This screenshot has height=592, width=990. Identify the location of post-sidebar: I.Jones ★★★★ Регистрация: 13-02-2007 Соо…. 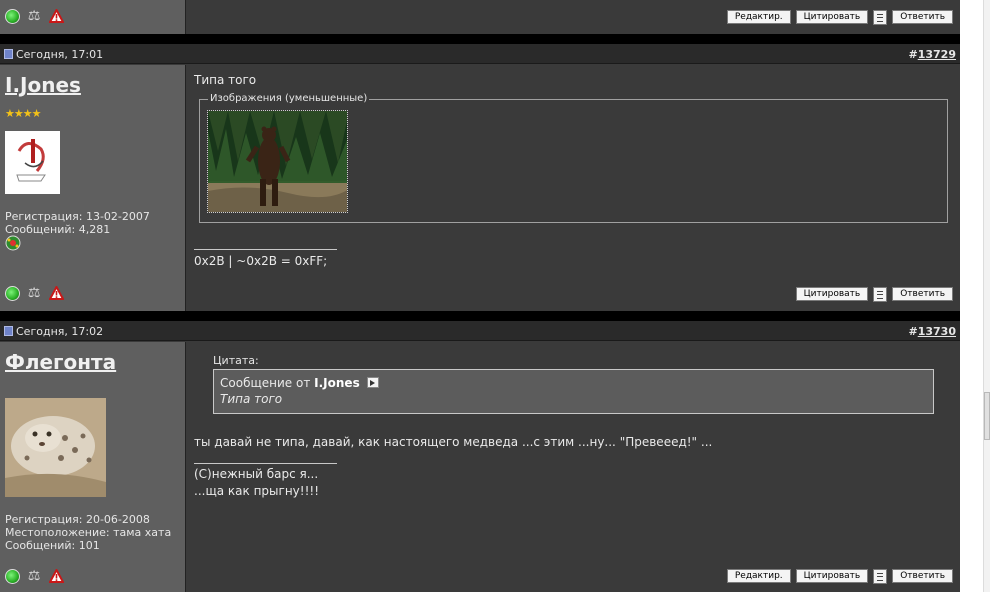
(93, 188).